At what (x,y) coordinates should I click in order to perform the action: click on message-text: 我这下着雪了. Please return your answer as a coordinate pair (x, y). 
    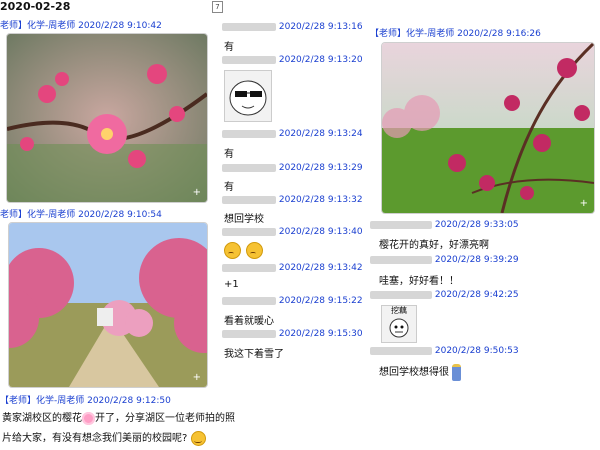
    Looking at the image, I should click on (254, 354).